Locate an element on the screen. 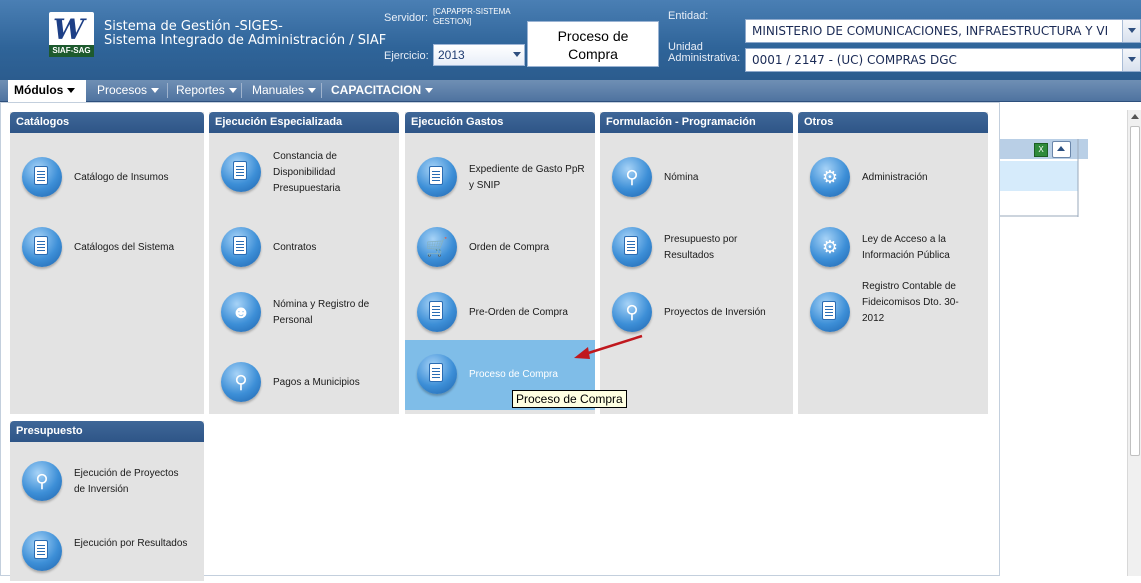  item-ejecucion-proyectos-inversion: ⚲ Ejecución de Proyectos de Inversión is located at coordinates (105, 482).